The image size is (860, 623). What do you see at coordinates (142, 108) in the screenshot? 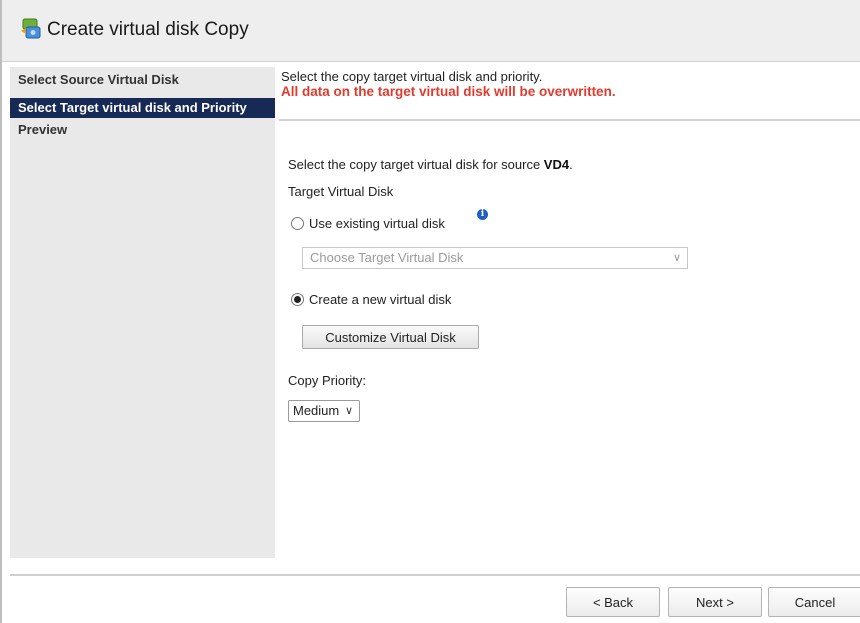
I see `step-select-target: Select Target virtual disk and Priority` at bounding box center [142, 108].